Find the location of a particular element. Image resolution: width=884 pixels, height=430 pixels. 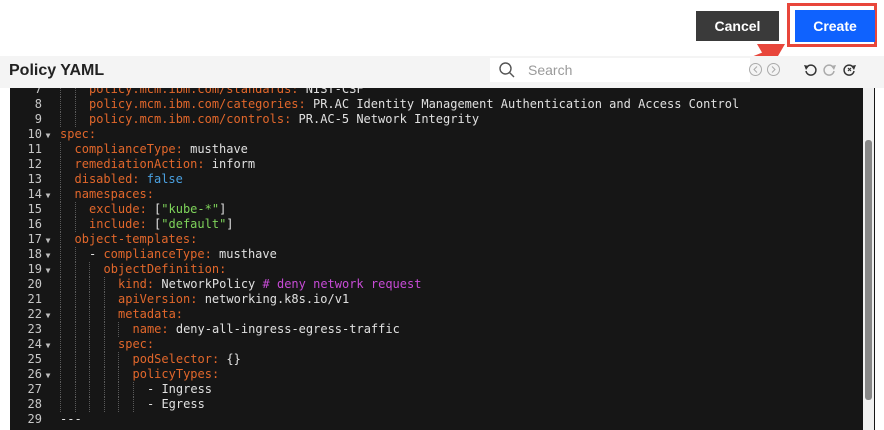

code-text: - complianceType: musthave is located at coordinates (183, 254).